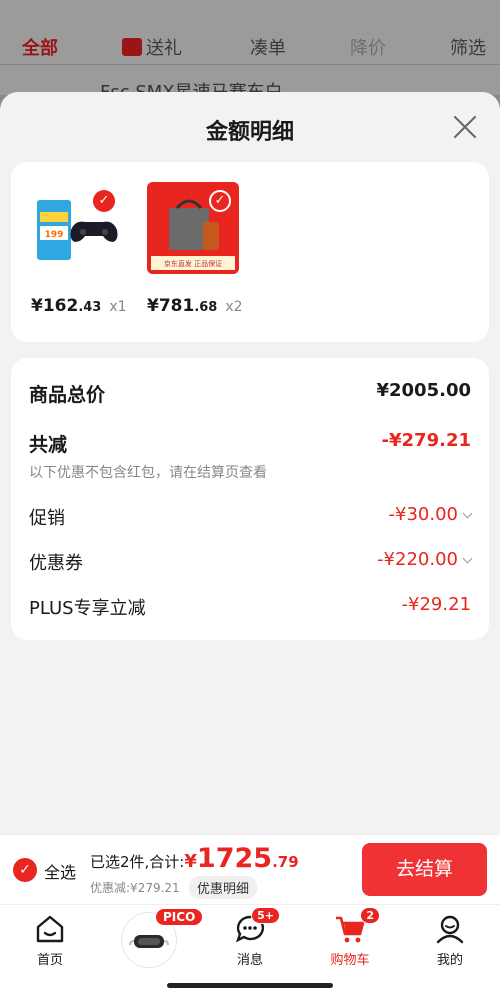 The image size is (500, 995). I want to click on tab-cart: 2 购物车, so click(350, 937).